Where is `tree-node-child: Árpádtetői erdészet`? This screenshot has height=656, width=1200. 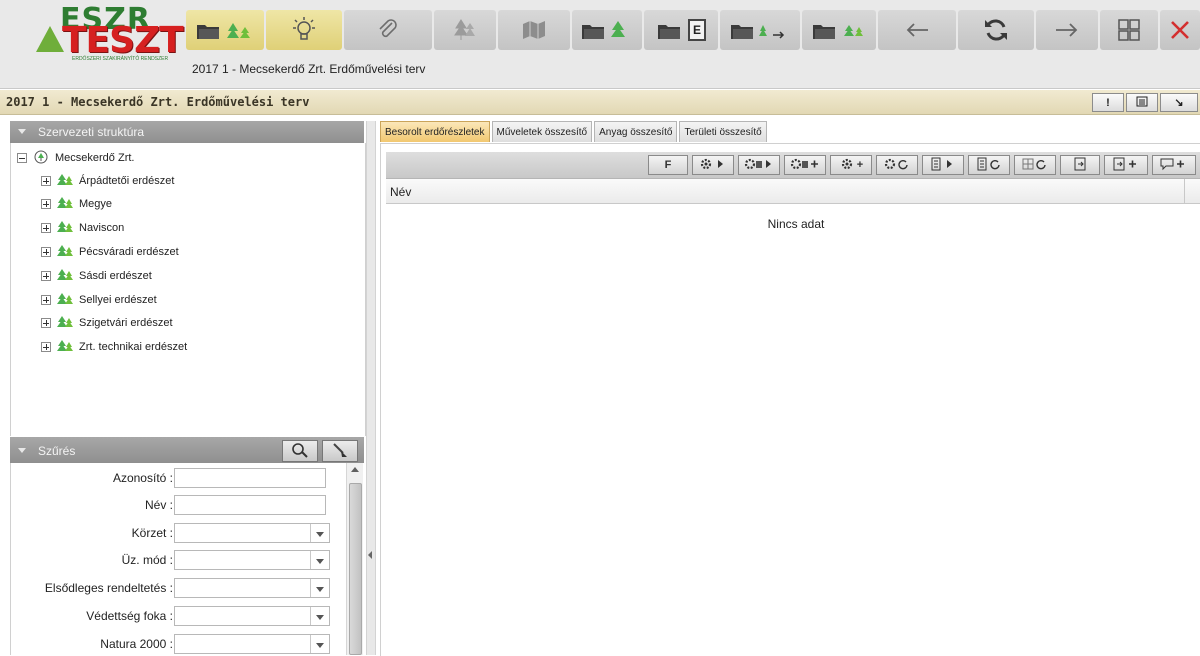
tree-node-child: Árpádtetői erdészet is located at coordinates (107, 181).